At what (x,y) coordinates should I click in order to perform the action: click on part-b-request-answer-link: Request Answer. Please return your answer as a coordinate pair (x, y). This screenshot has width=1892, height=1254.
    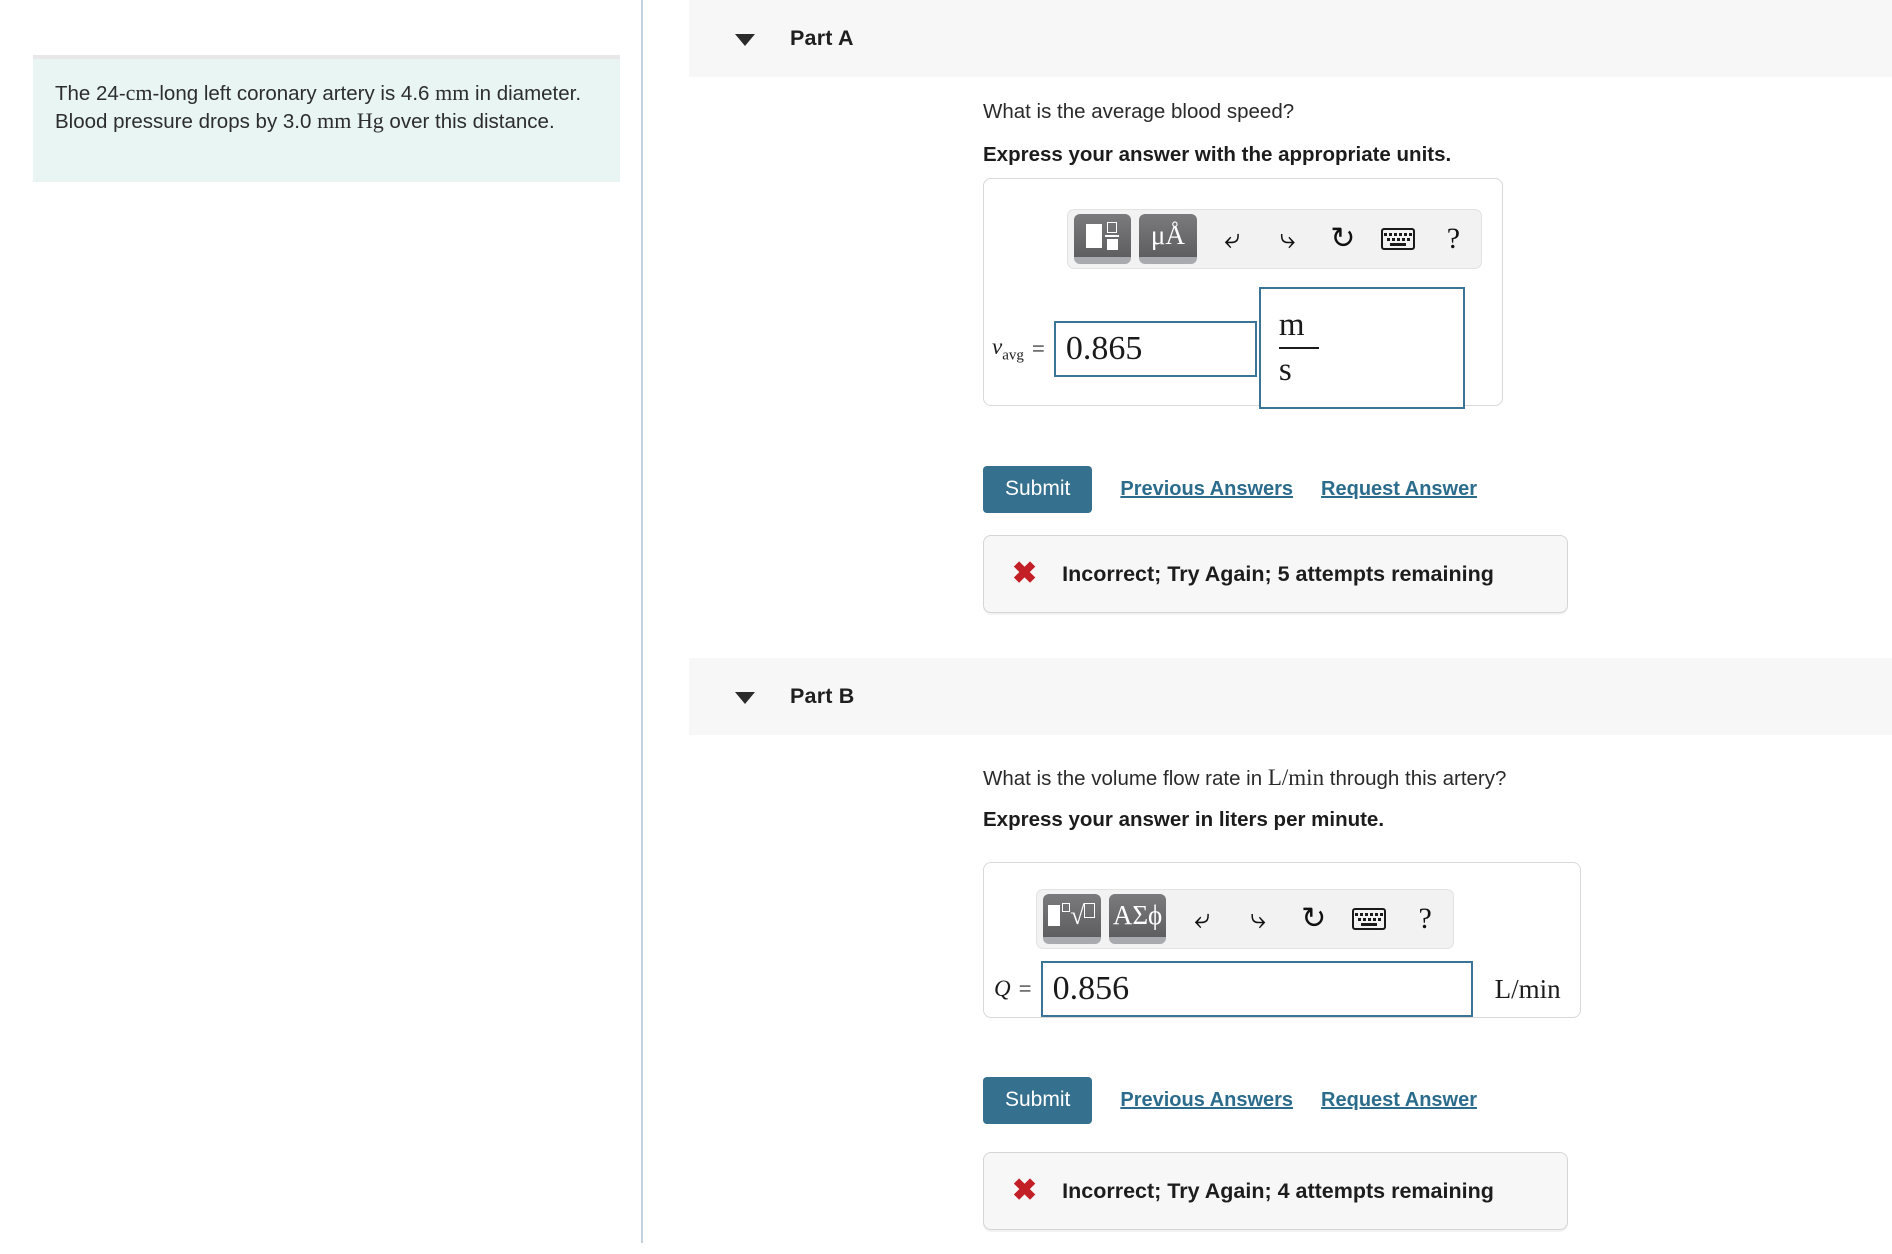
    Looking at the image, I should click on (1399, 1100).